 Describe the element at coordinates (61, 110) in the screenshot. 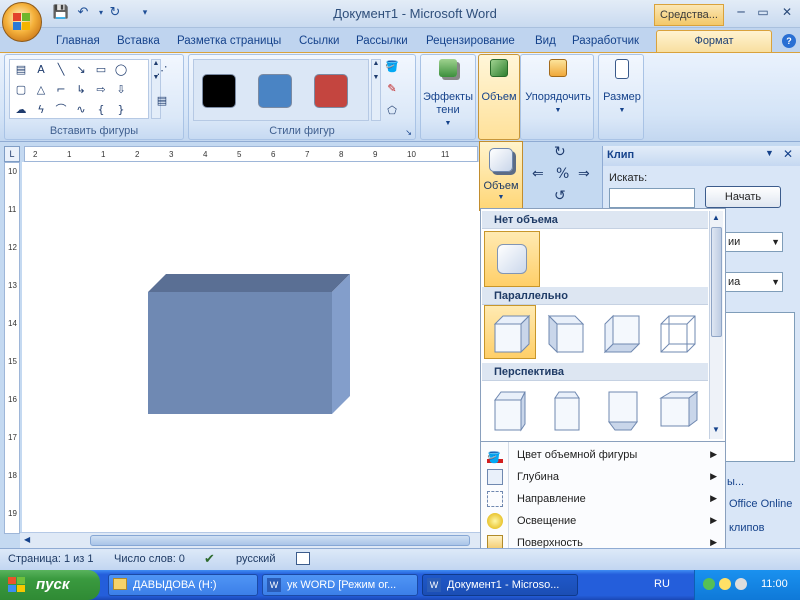

I see `arc-shape-icon: ⌒` at that location.